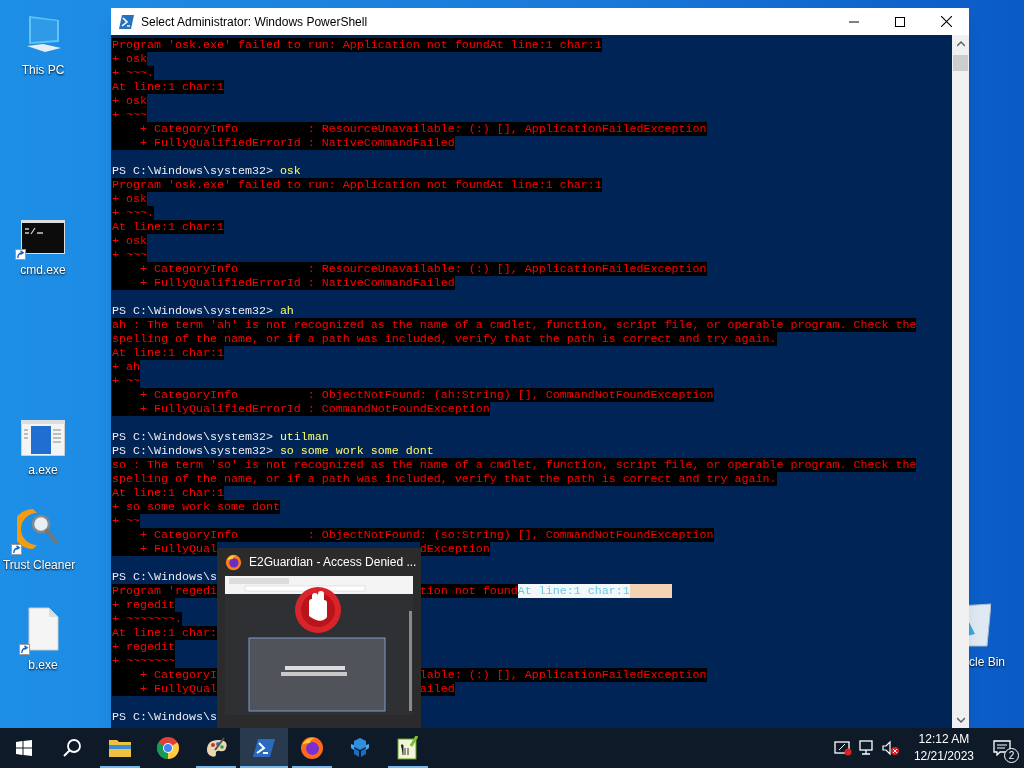  Describe the element at coordinates (24, 748) in the screenshot. I see `start-icon` at that location.